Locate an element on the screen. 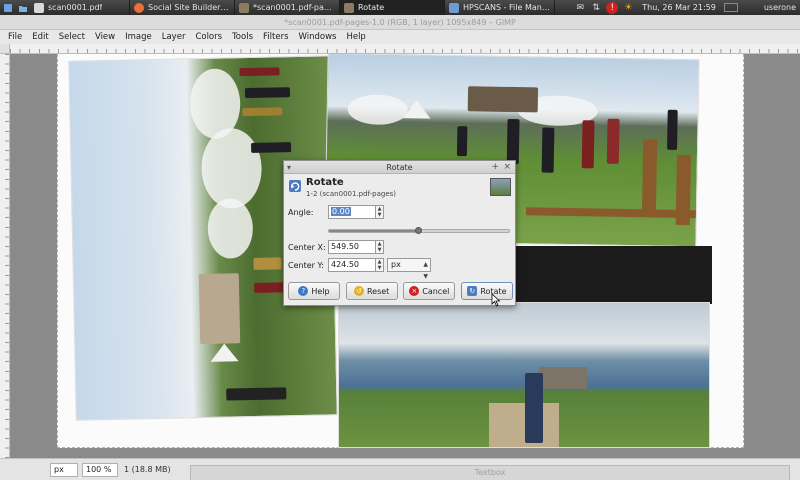 This screenshot has height=480, width=800. user-menu: userone is located at coordinates (770, 7).